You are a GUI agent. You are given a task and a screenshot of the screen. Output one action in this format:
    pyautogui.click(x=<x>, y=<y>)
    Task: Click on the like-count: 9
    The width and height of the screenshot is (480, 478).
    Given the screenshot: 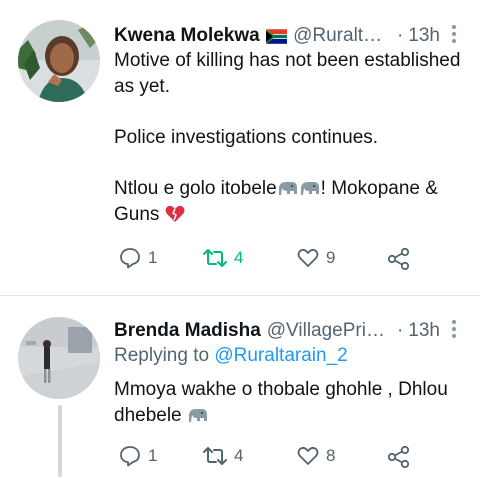 What is the action you would take?
    pyautogui.click(x=331, y=257)
    